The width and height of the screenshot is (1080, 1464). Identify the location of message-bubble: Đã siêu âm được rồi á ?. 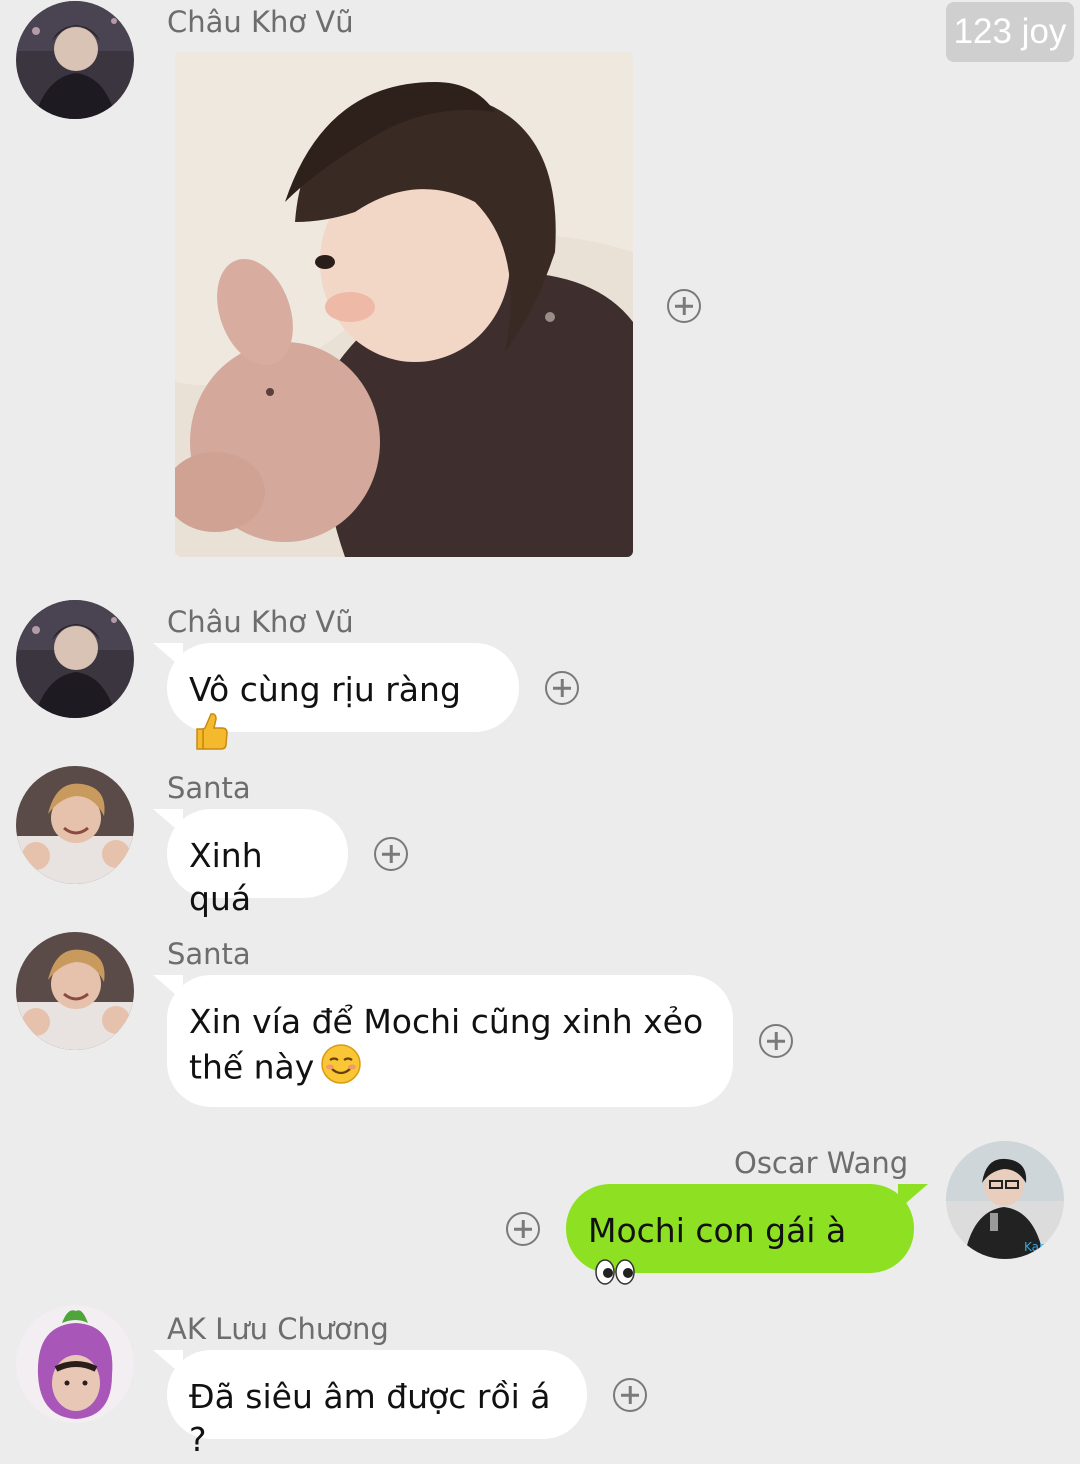
(370, 1404).